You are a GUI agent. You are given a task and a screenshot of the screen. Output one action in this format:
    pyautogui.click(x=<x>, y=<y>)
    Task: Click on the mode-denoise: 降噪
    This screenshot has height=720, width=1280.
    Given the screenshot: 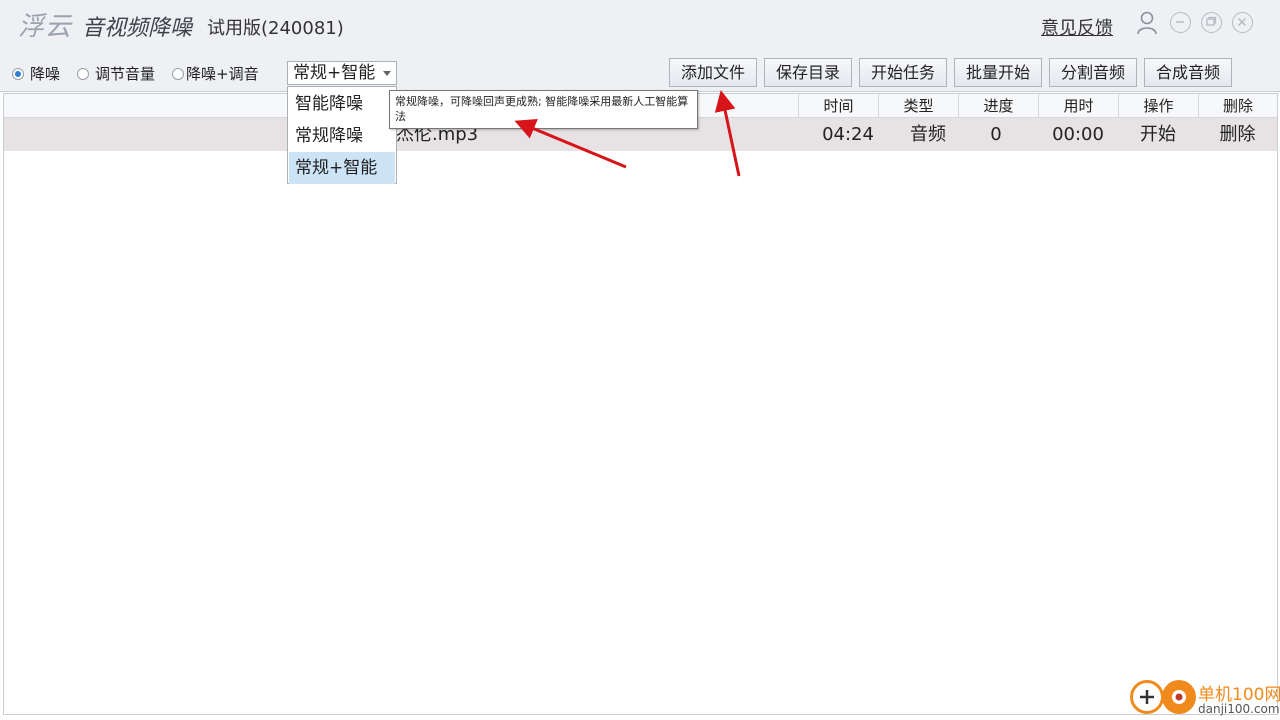 What is the action you would take?
    pyautogui.click(x=36, y=73)
    